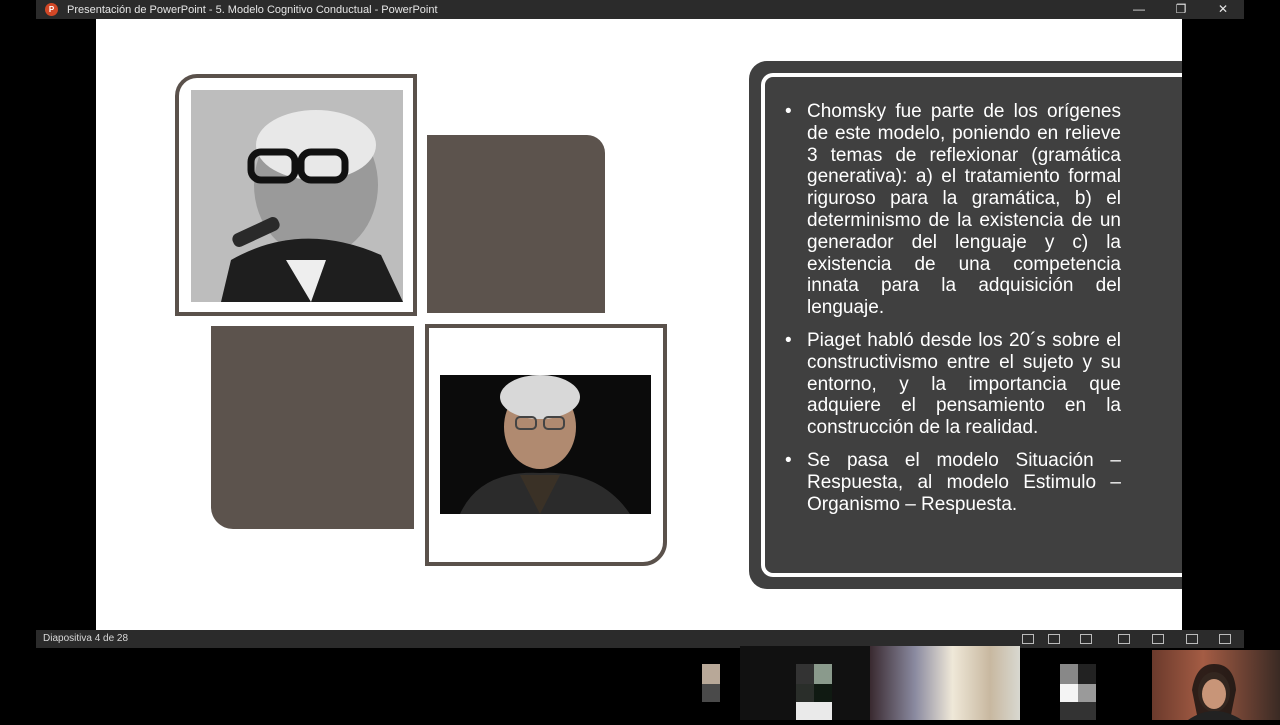  I want to click on restore-button: ❐, so click(1181, 9).